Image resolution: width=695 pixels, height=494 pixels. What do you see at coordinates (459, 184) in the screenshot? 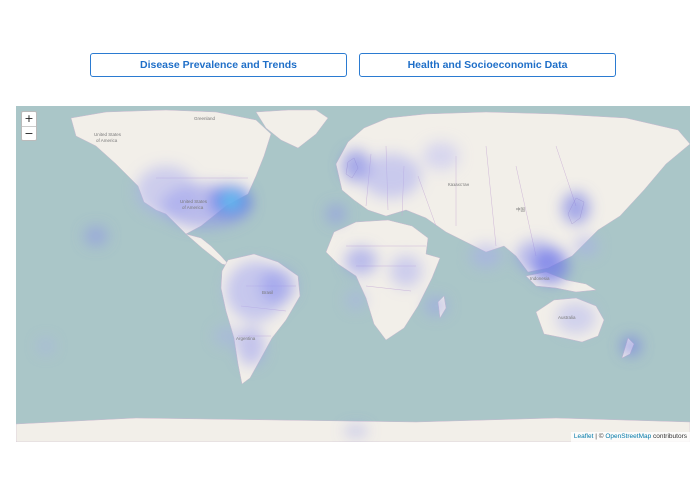
I see `label-kazakhstan: Казахстан` at bounding box center [459, 184].